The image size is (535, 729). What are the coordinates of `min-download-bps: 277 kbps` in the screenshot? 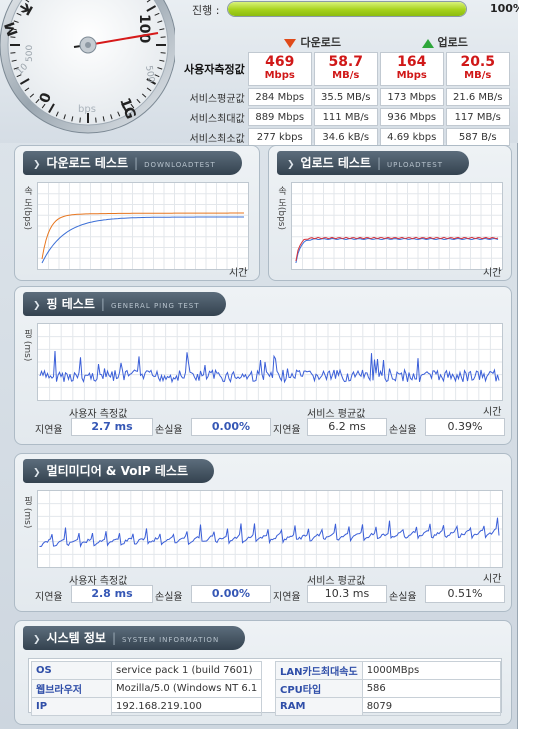 It's located at (279, 137).